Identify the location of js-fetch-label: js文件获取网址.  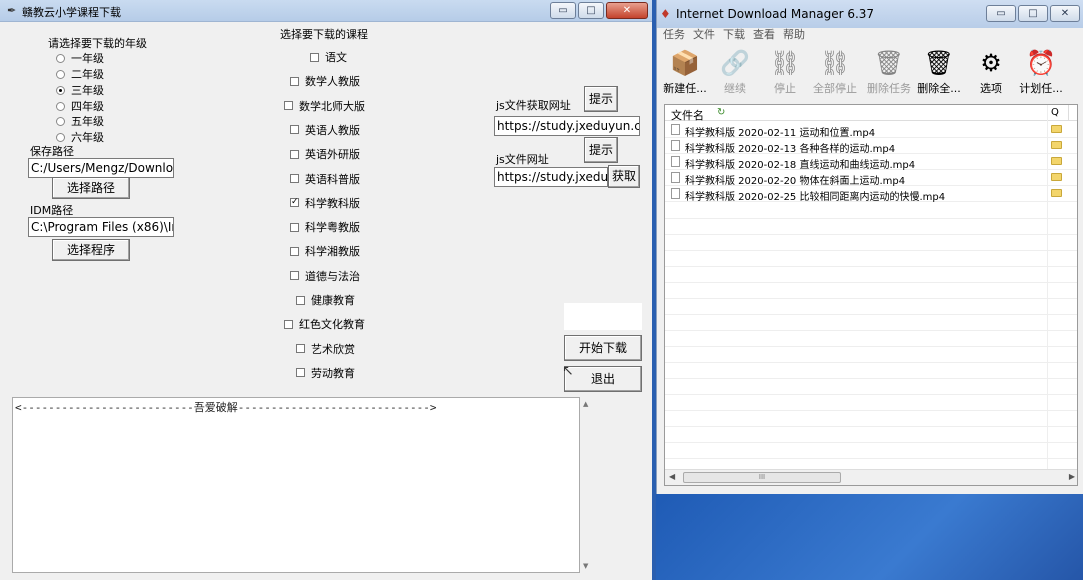
(533, 105).